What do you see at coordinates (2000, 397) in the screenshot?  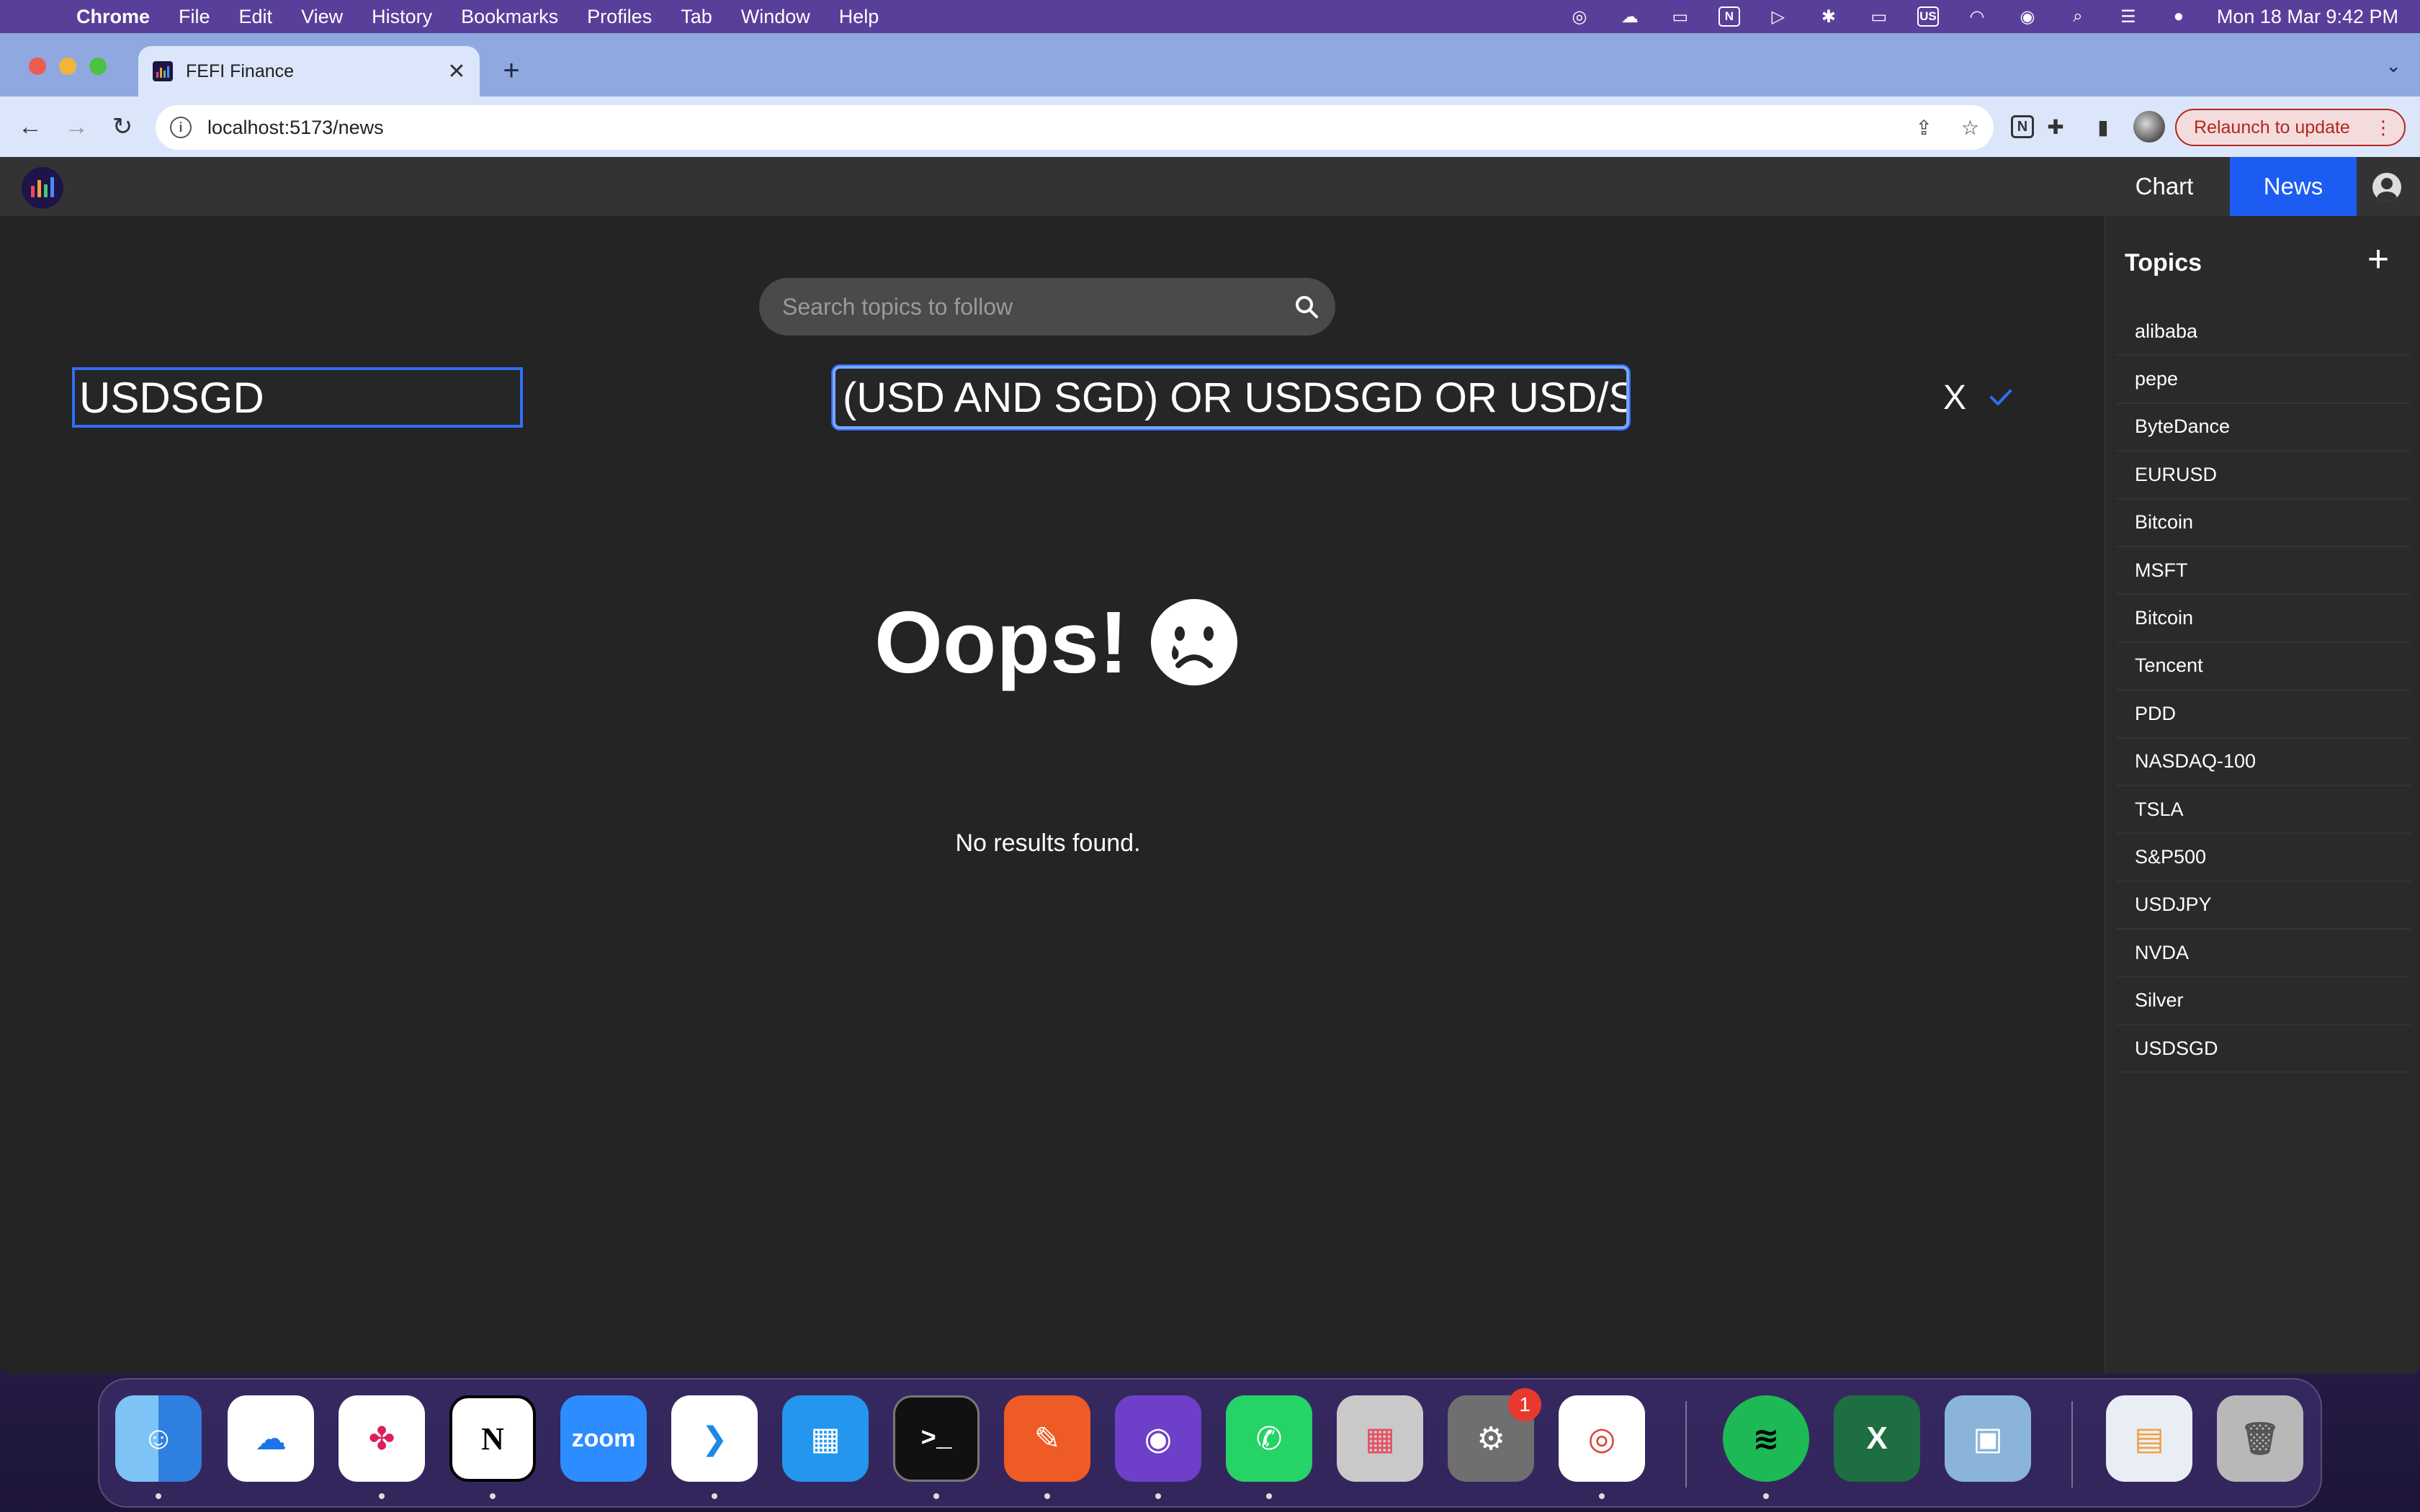 I see `confirm-edit-button` at bounding box center [2000, 397].